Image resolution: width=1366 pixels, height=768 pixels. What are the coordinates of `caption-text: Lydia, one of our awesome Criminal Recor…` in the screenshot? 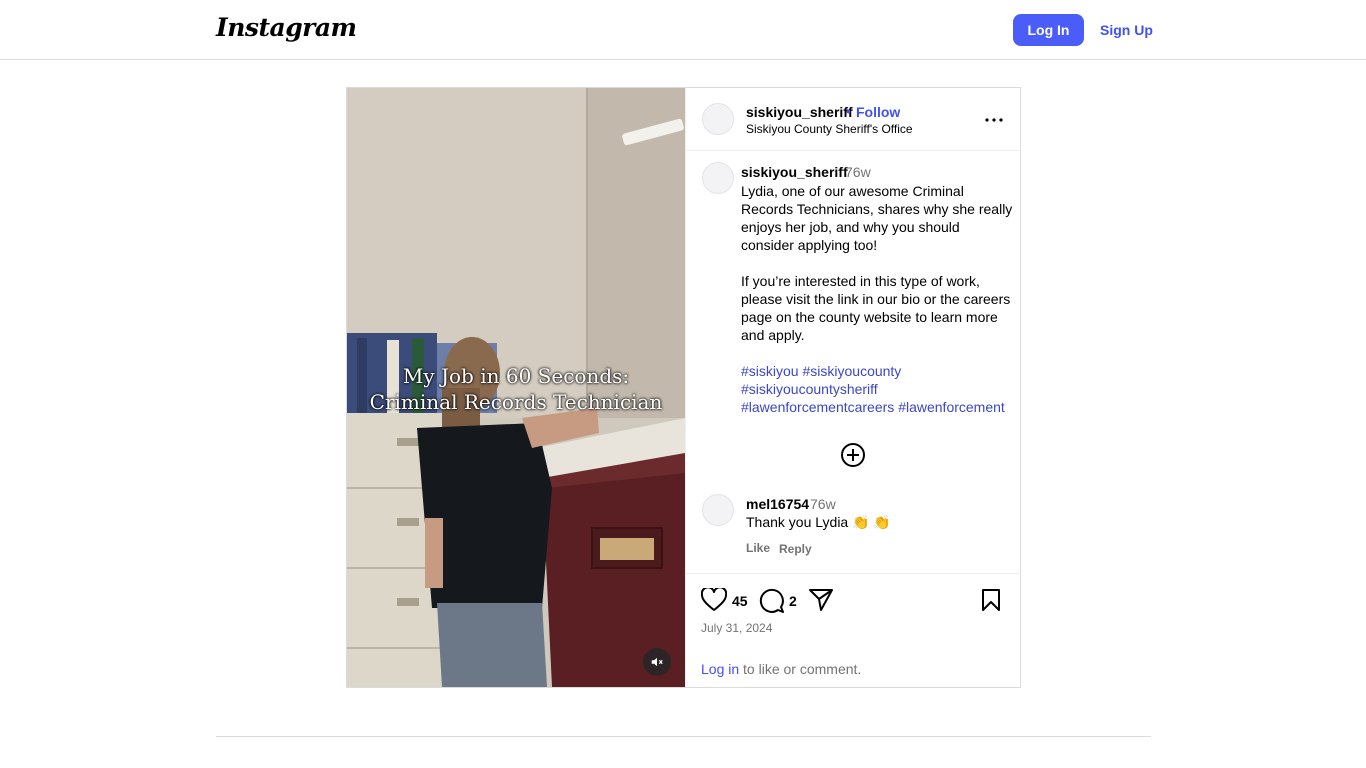 It's located at (878, 272).